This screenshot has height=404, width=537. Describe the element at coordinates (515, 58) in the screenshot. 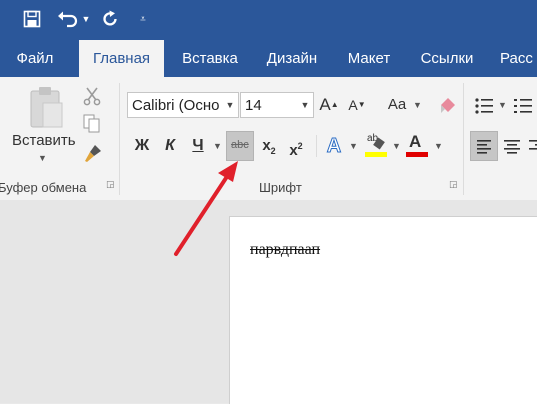

I see `tab-mailings: Расс` at that location.